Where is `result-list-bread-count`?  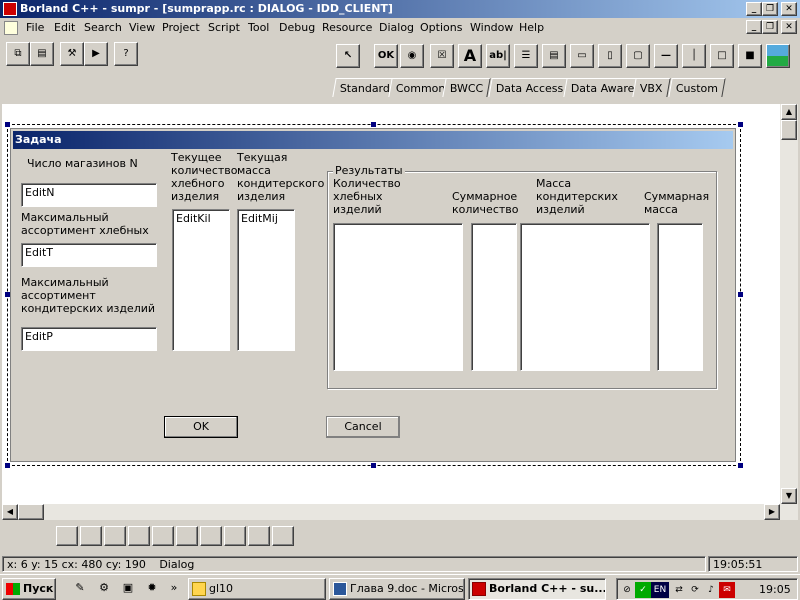 result-list-bread-count is located at coordinates (398, 297).